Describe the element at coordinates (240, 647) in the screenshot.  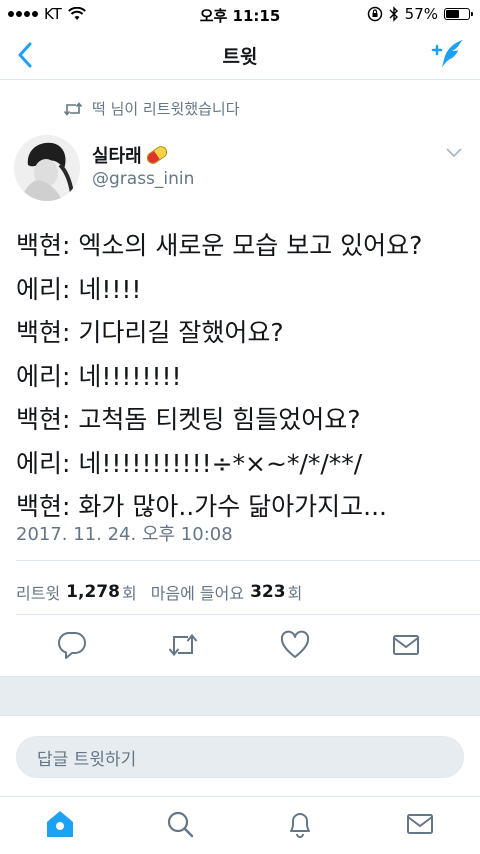
I see `tweet-actions` at that location.